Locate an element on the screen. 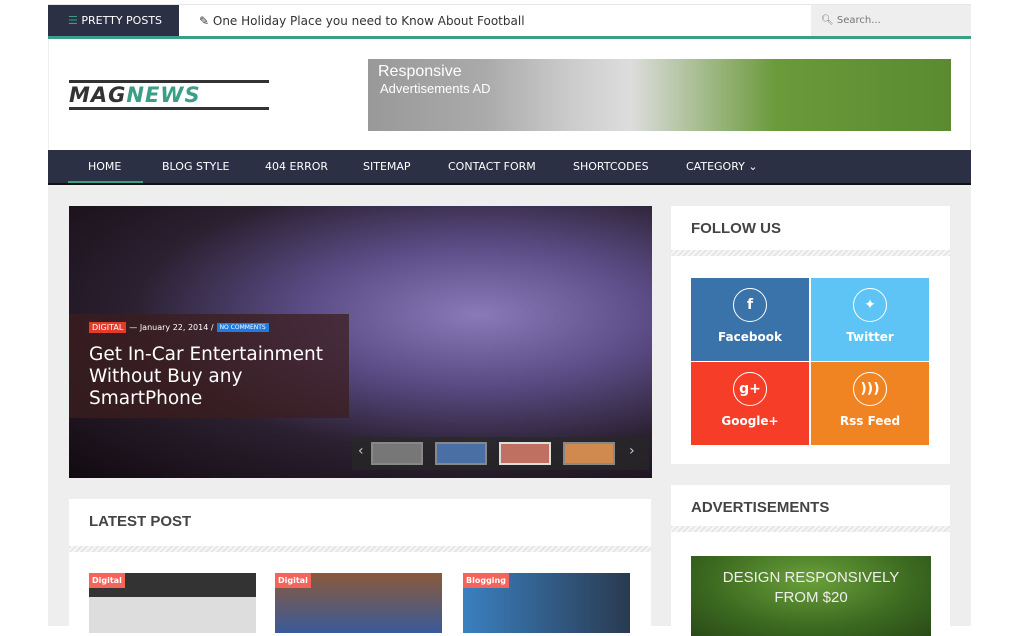  slider-thumbnails: ‹ › is located at coordinates (500, 453).